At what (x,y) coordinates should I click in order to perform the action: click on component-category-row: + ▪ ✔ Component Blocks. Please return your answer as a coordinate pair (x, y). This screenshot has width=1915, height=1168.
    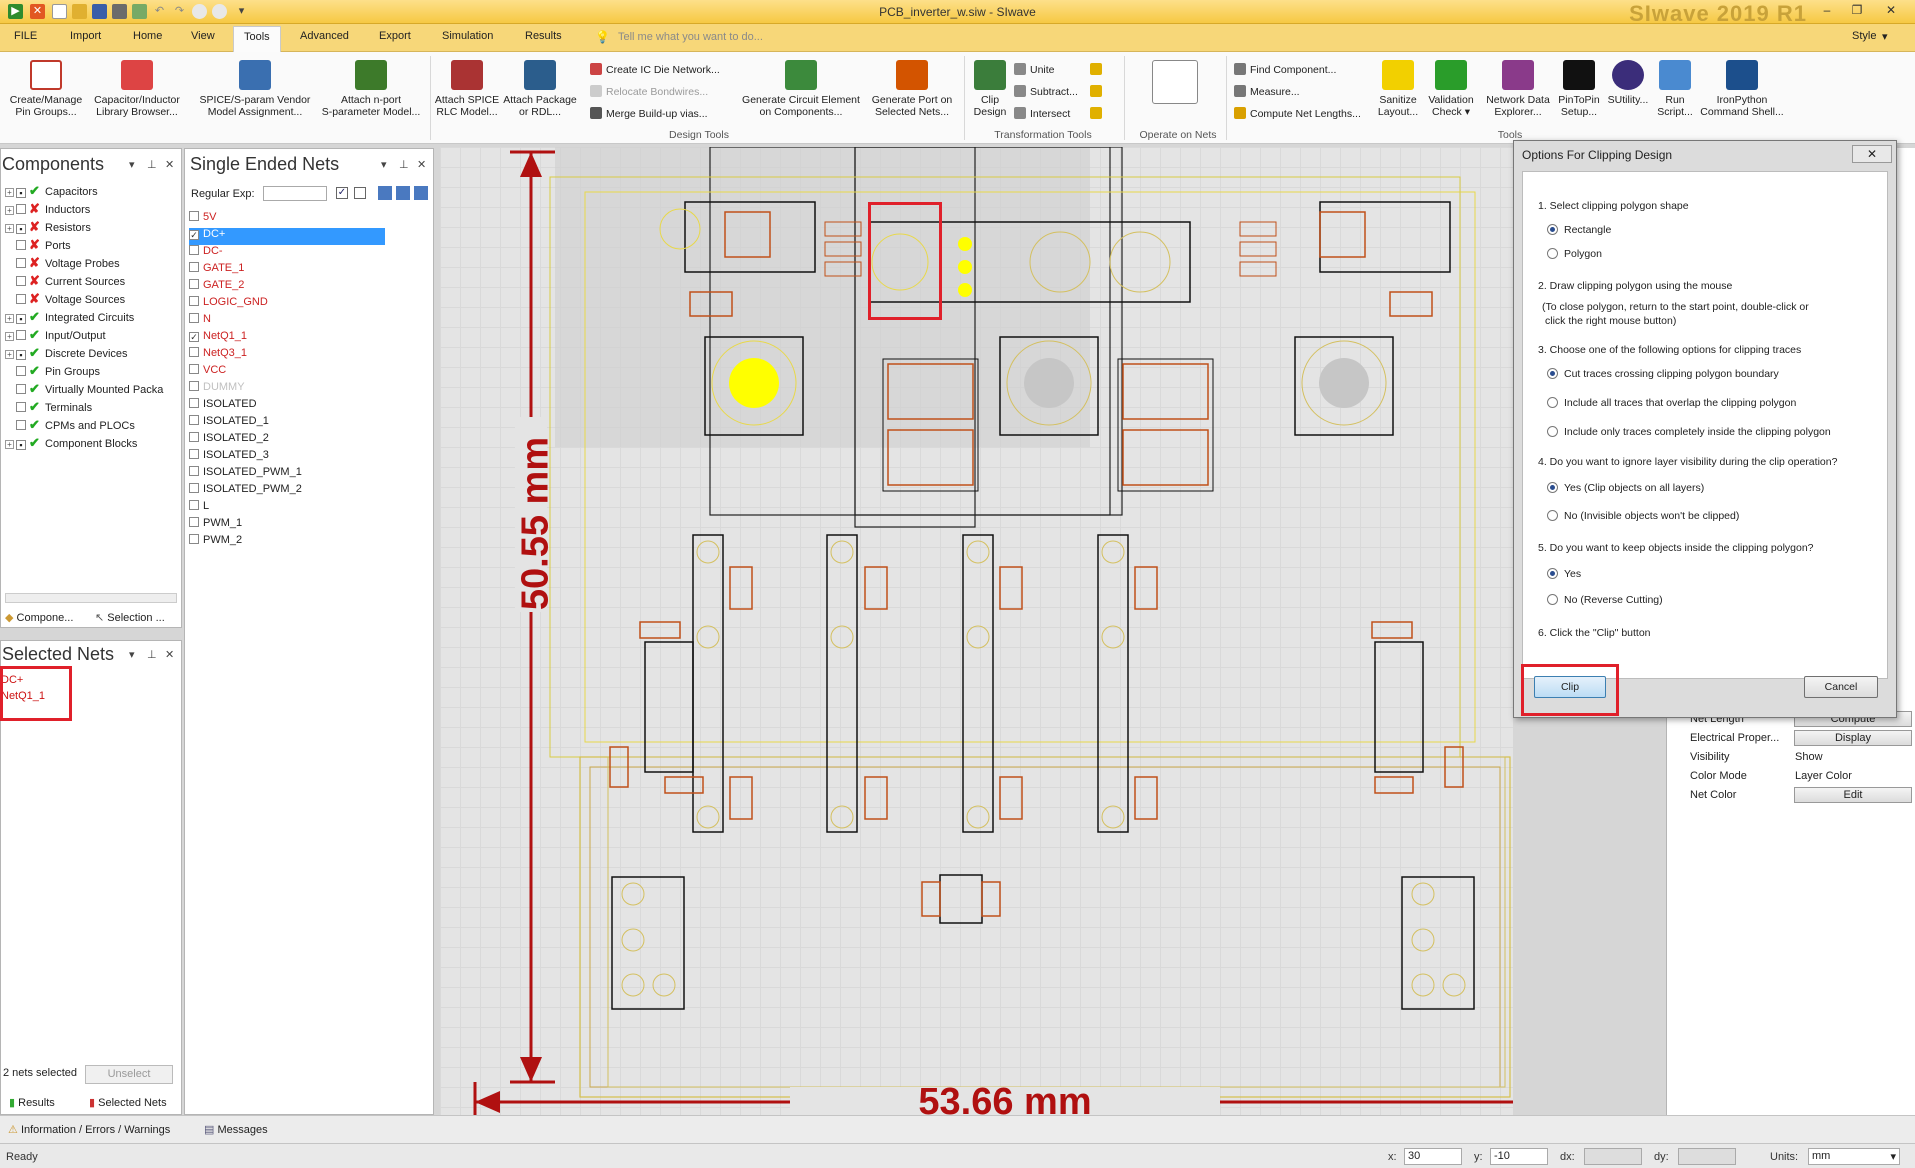
    Looking at the image, I should click on (71, 444).